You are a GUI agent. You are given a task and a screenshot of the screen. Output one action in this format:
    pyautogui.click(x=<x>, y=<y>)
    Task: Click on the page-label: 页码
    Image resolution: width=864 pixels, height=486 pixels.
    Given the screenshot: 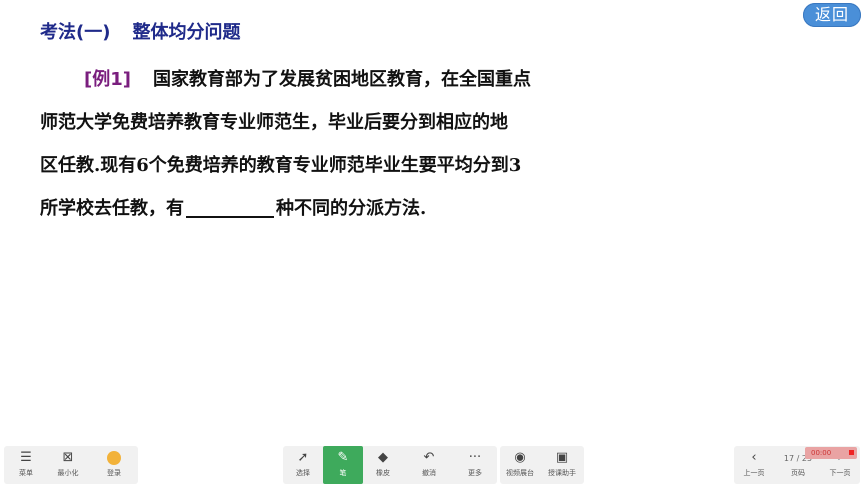 What is the action you would take?
    pyautogui.click(x=798, y=473)
    